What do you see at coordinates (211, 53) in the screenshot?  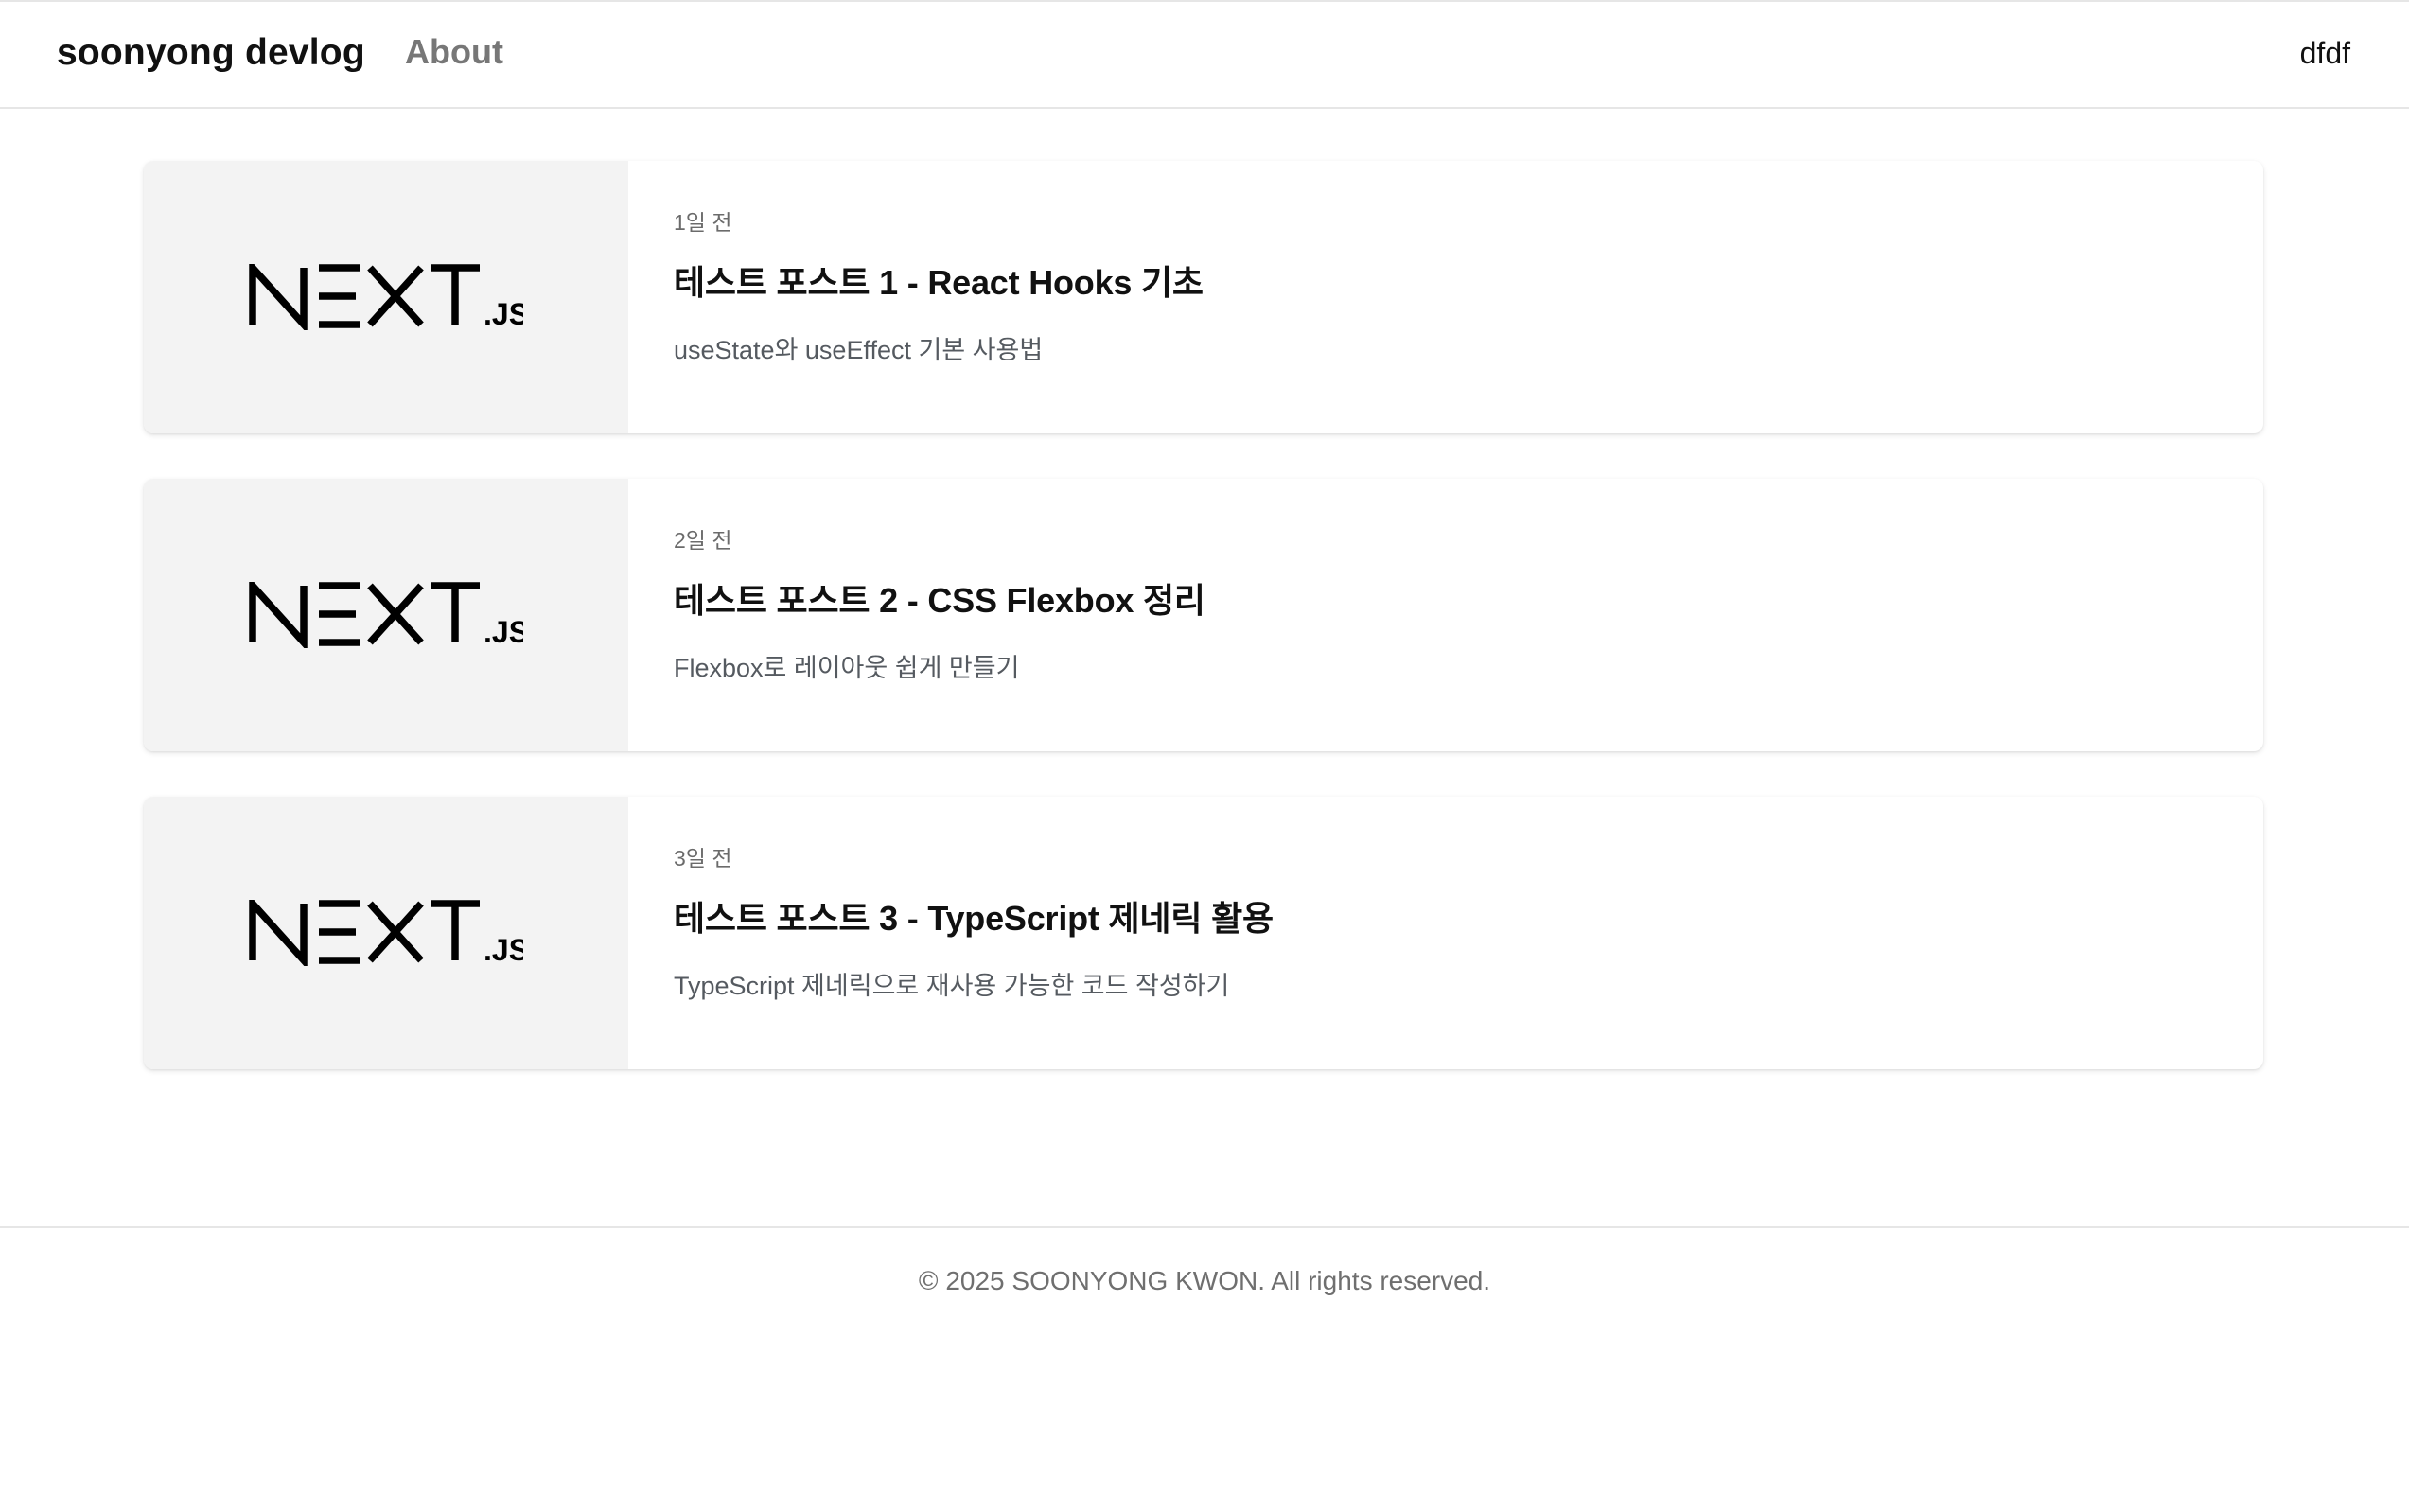 I see `brand-link: soonyong devlog` at bounding box center [211, 53].